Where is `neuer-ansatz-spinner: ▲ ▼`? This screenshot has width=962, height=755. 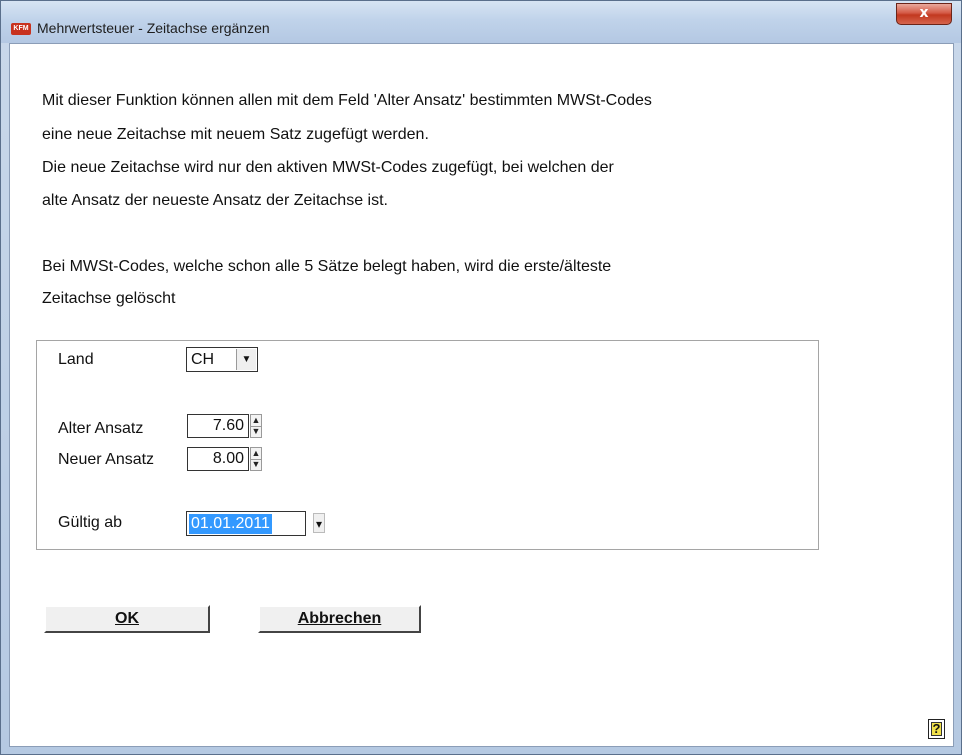 neuer-ansatz-spinner: ▲ ▼ is located at coordinates (256, 459).